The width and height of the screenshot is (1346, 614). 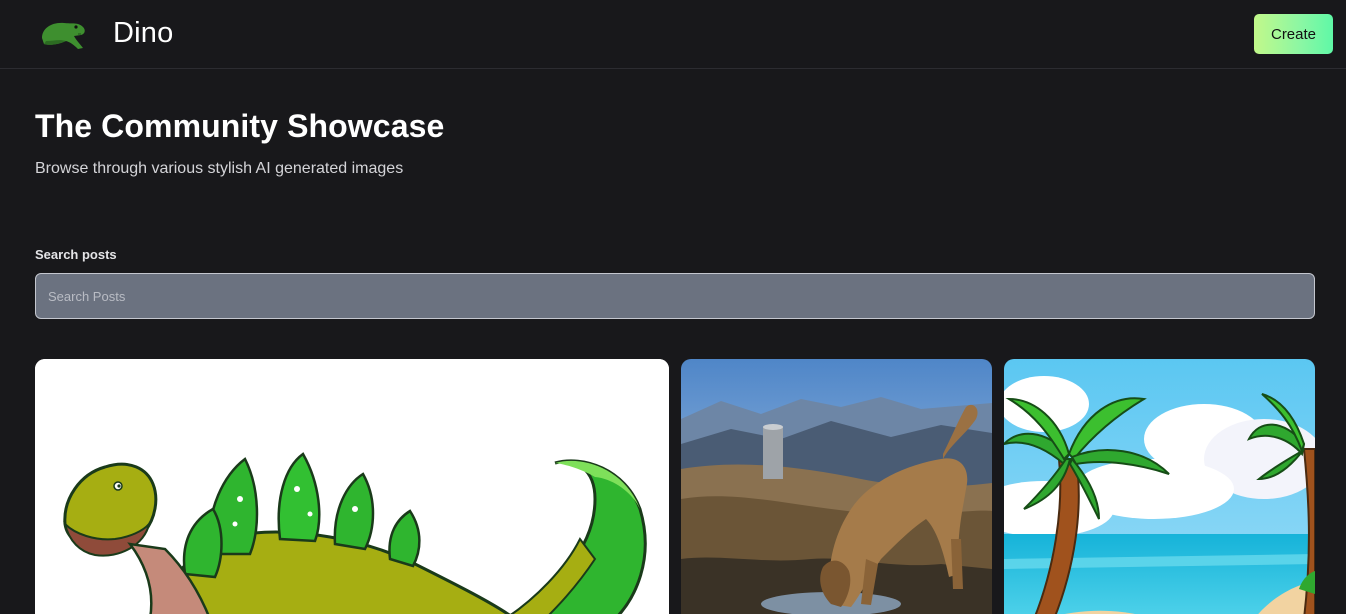 I want to click on search-input, so click(x=675, y=296).